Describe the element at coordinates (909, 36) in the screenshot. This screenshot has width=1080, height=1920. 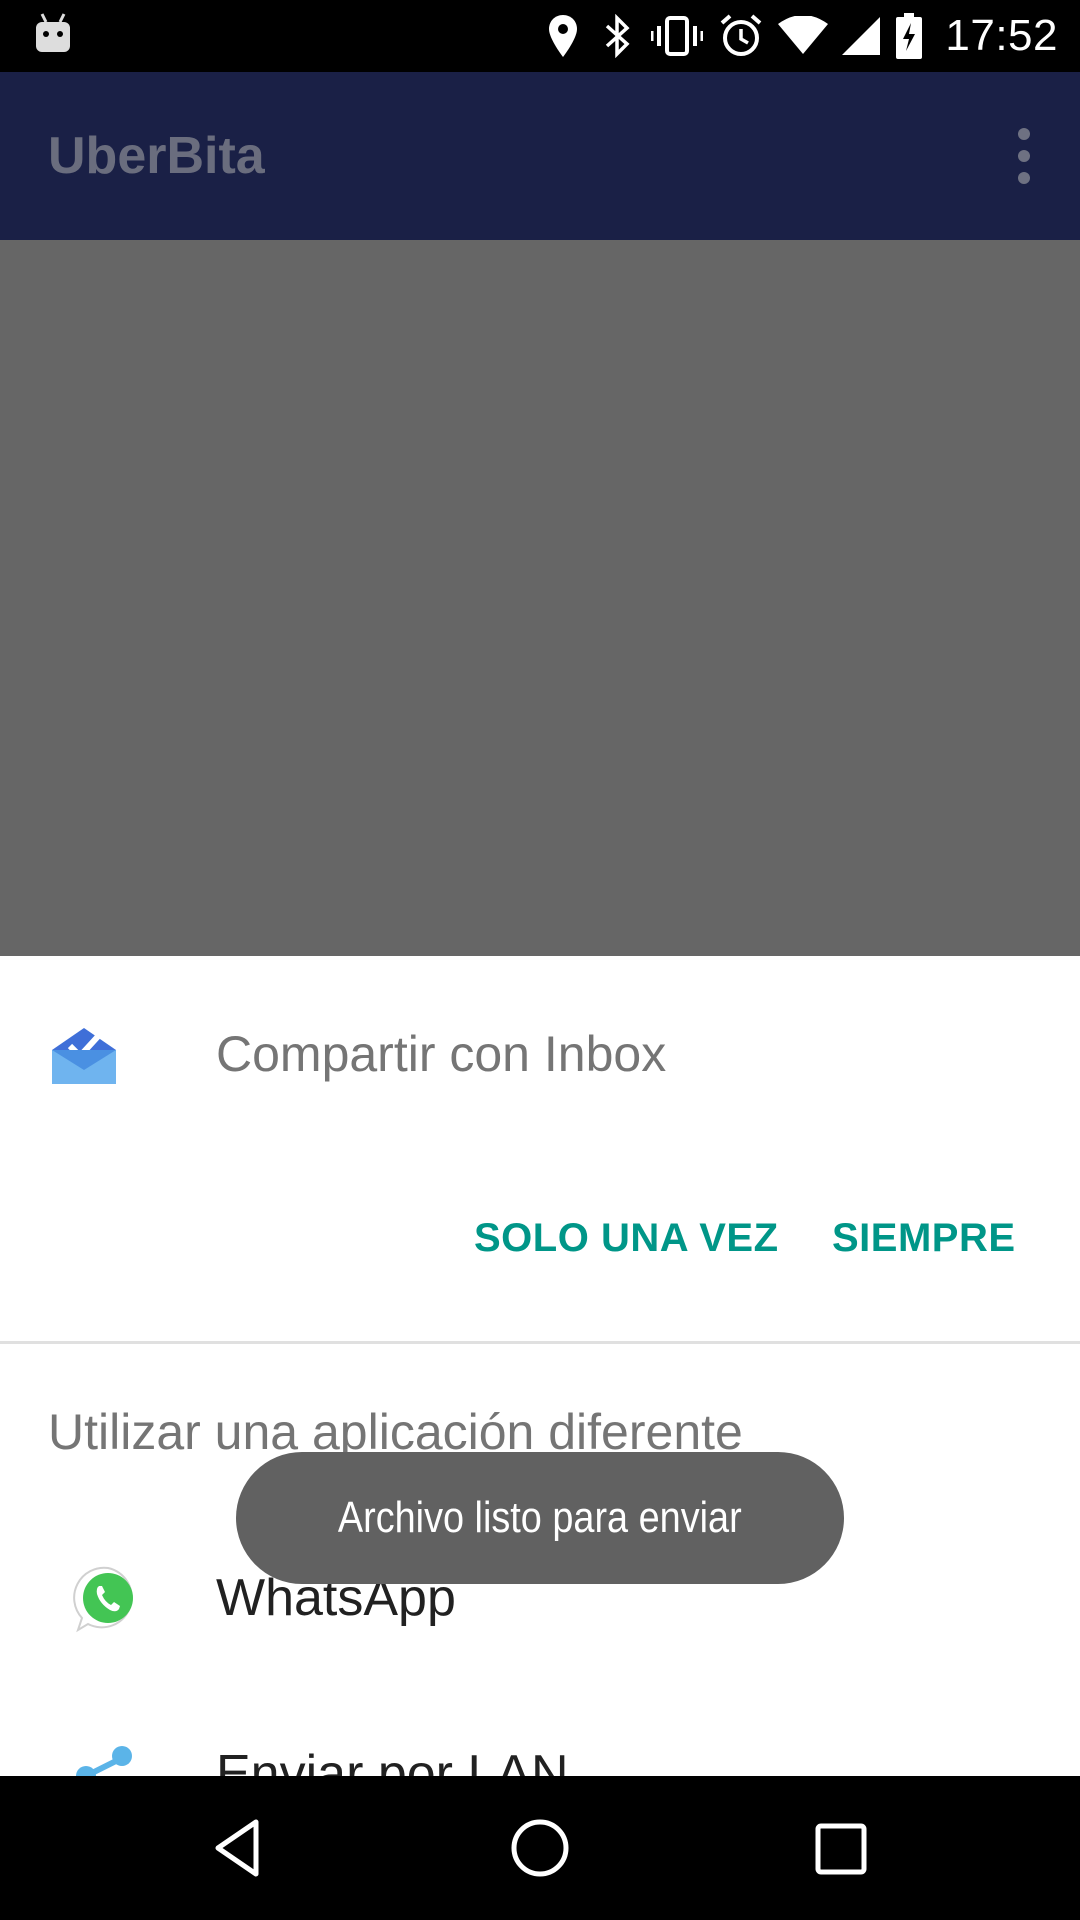
I see `battery-charging-icon` at that location.